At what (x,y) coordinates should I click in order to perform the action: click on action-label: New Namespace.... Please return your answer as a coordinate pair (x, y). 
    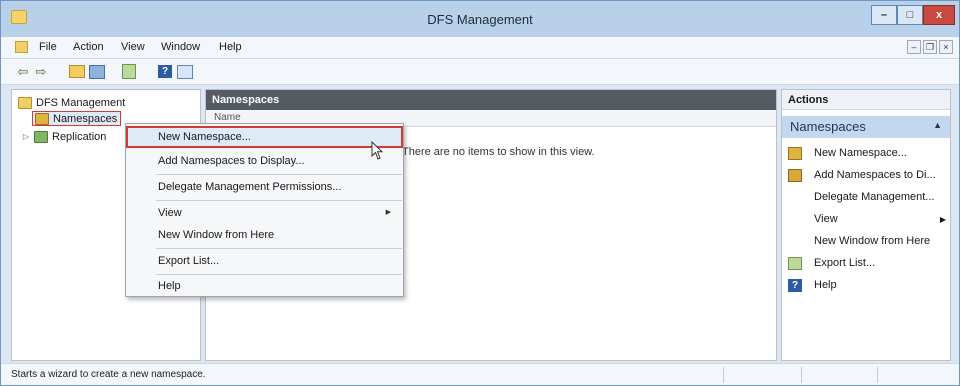
    Looking at the image, I should click on (860, 153).